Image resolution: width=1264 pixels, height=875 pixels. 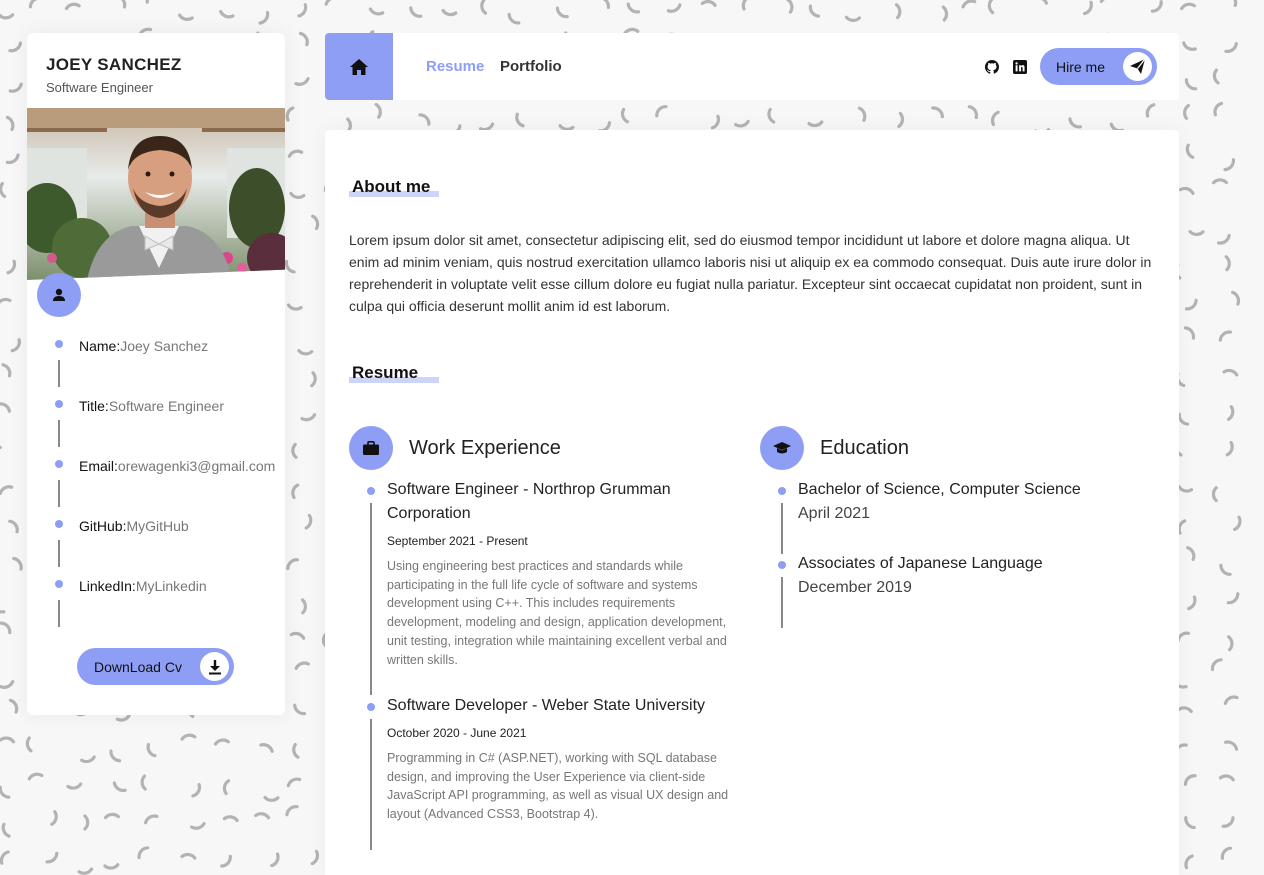 I want to click on send-icon, so click(x=1137, y=66).